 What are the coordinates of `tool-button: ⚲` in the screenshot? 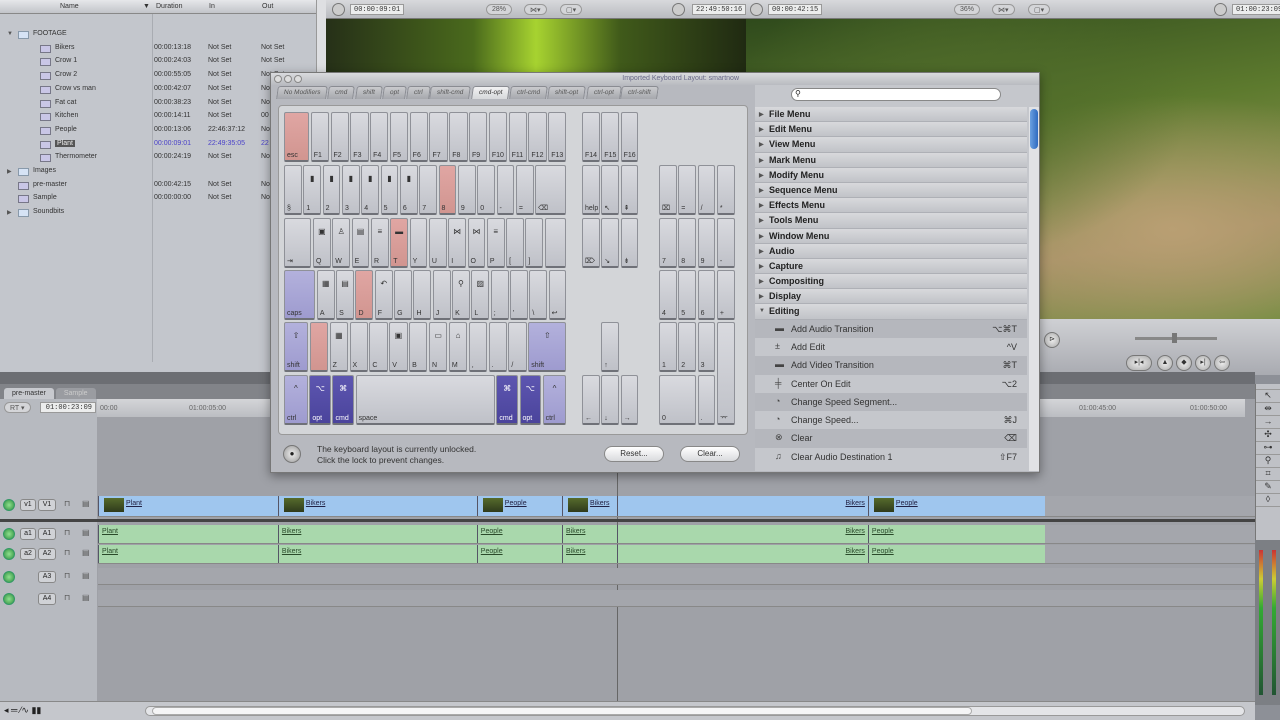 It's located at (1268, 461).